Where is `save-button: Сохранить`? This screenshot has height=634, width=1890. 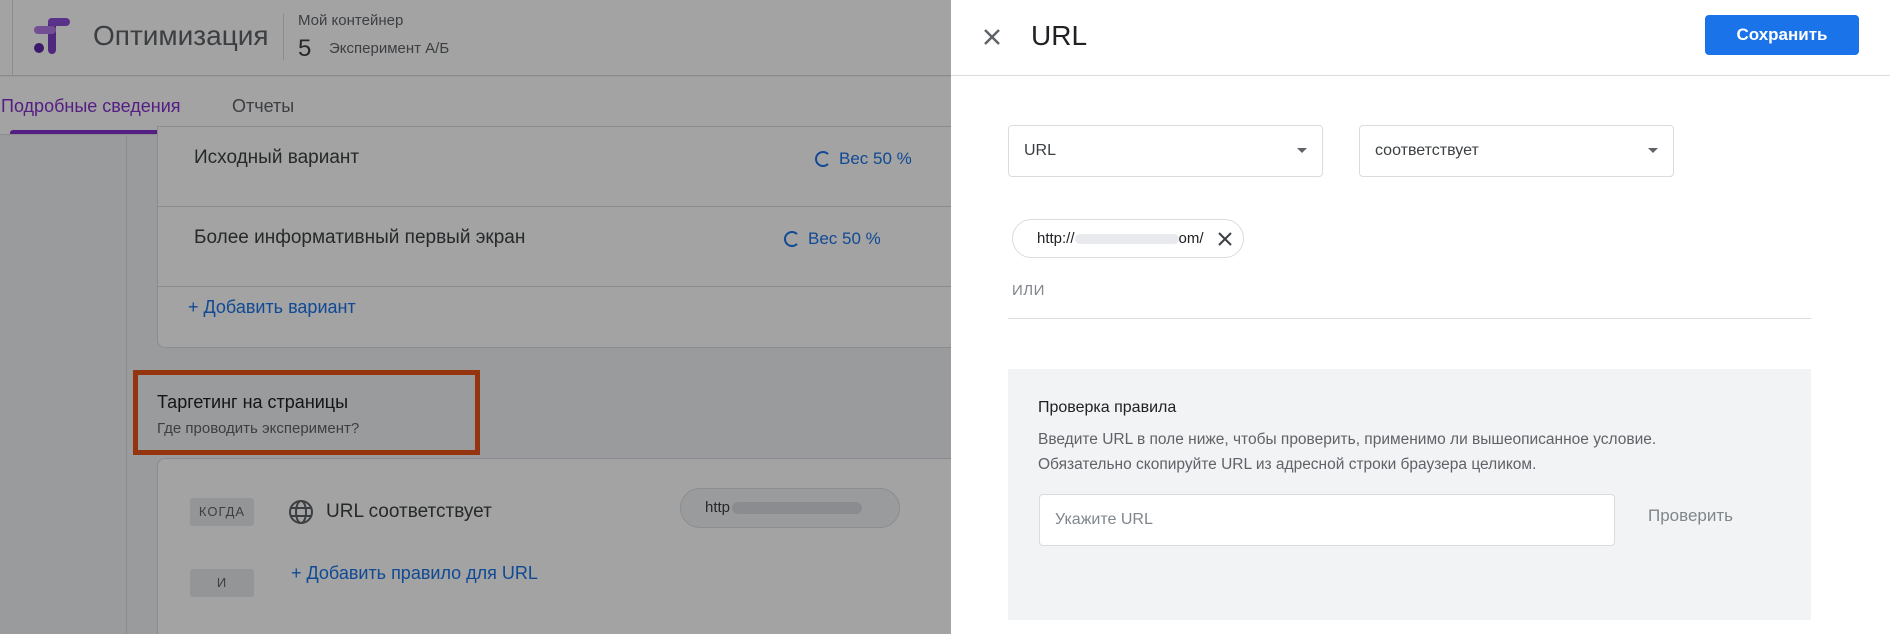 save-button: Сохранить is located at coordinates (1782, 35).